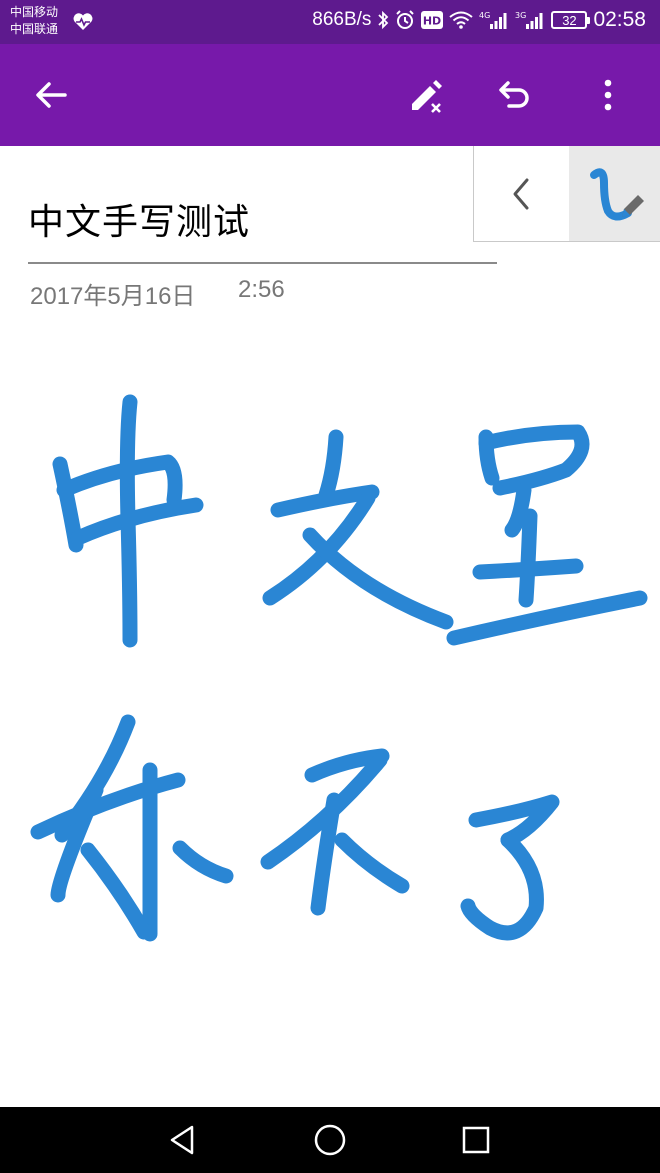  I want to click on nav-home-button, so click(330, 1140).